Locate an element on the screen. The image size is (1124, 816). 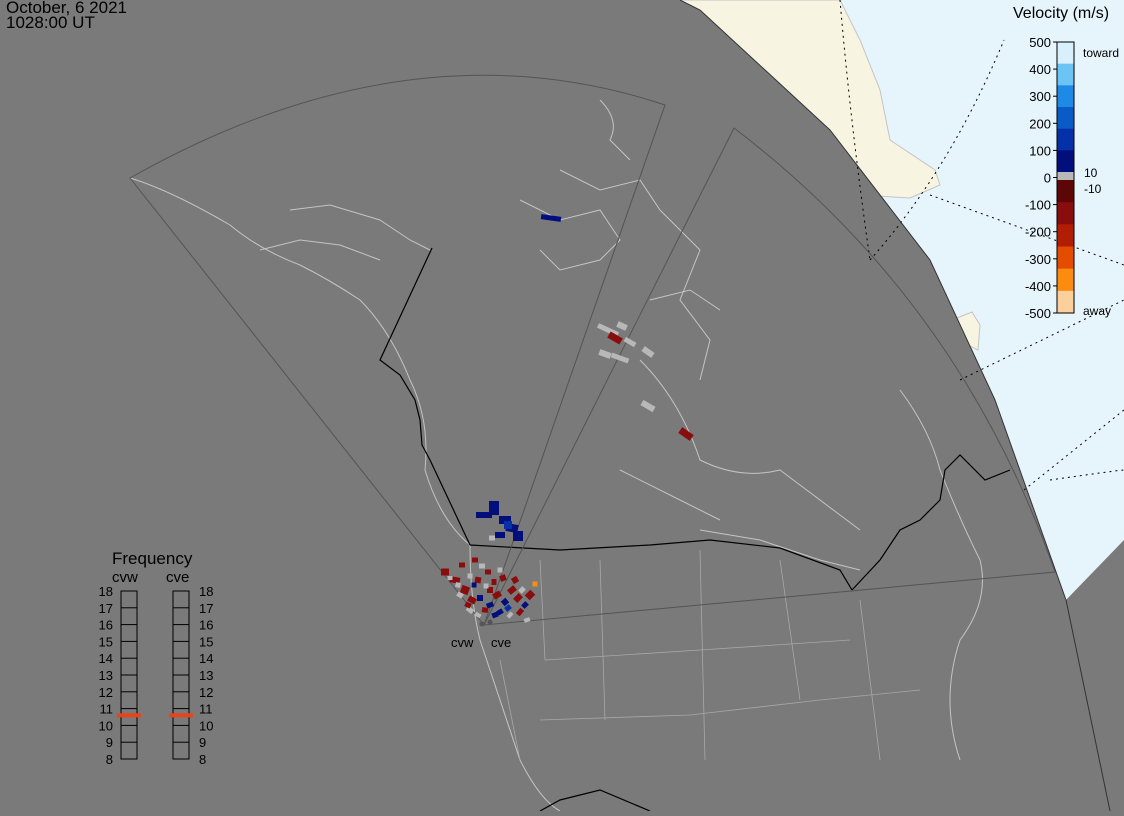
state-lines is located at coordinates (710, 655).